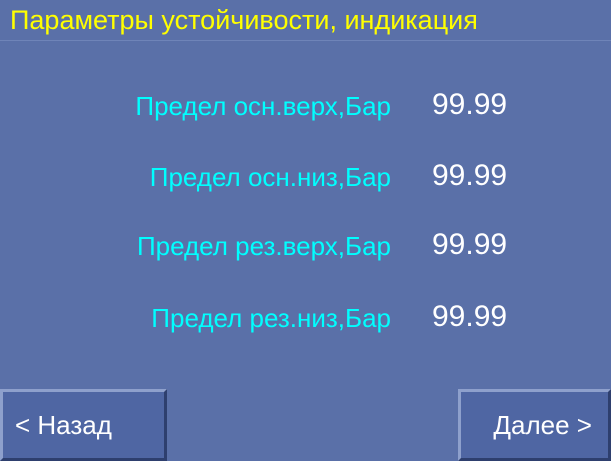  I want to click on param-label-reserve-lower-limit: Предел рез.низ,Бар, so click(271, 318).